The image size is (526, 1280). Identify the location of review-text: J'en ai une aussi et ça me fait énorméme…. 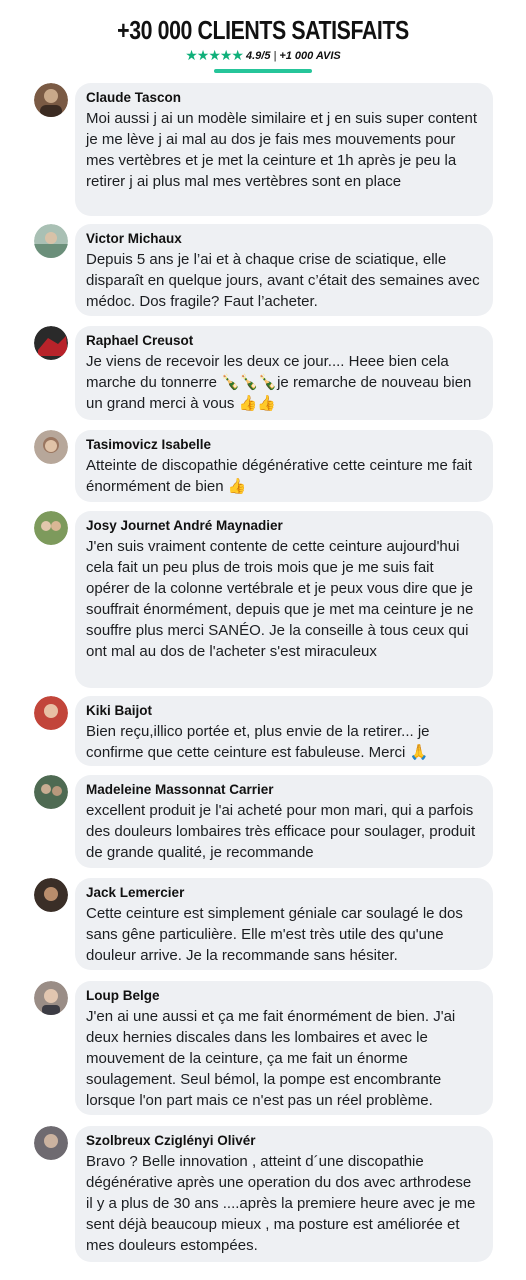
(271, 1058).